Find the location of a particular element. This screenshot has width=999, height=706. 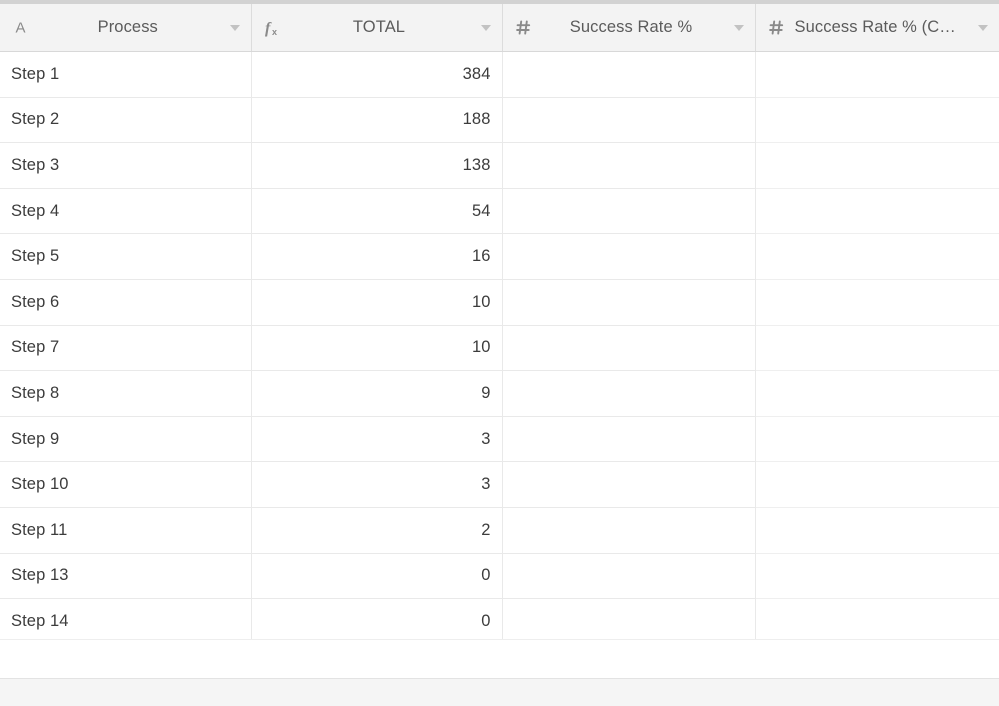

table-cell-total: 9 is located at coordinates (377, 393).